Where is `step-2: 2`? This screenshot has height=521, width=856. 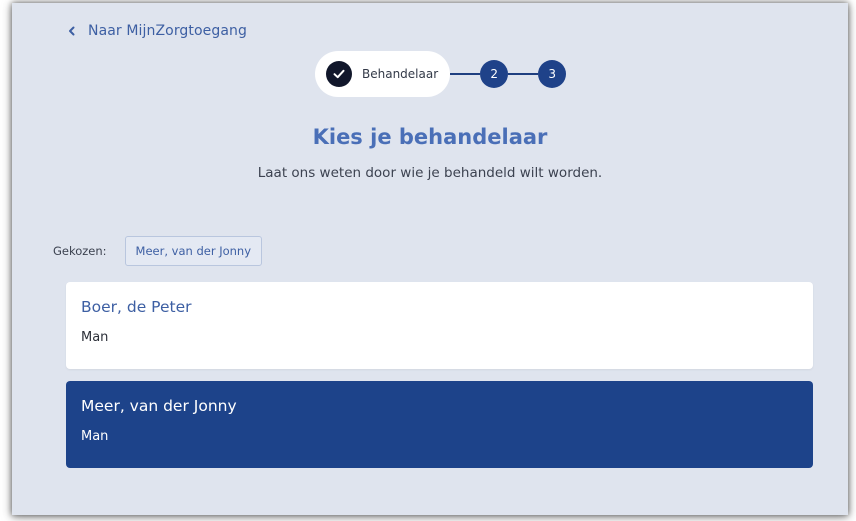 step-2: 2 is located at coordinates (494, 74).